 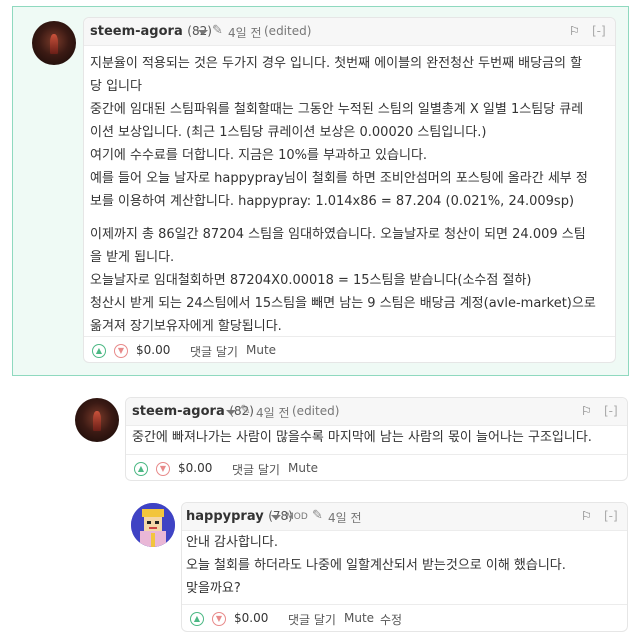 I want to click on pixel-avatar-icon, so click(x=153, y=525).